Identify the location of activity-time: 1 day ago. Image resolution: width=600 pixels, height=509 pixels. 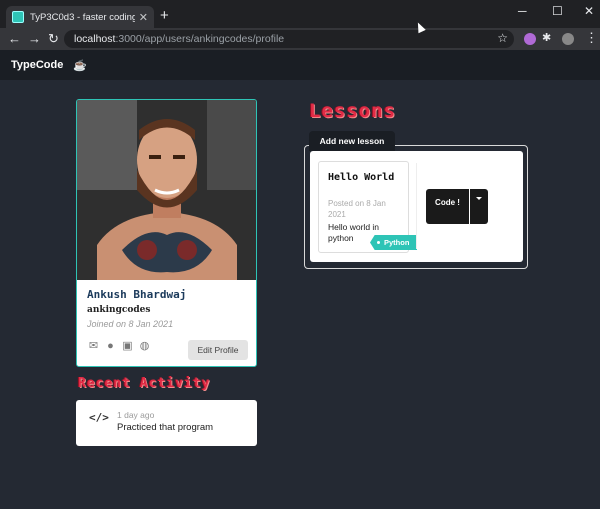
(136, 415).